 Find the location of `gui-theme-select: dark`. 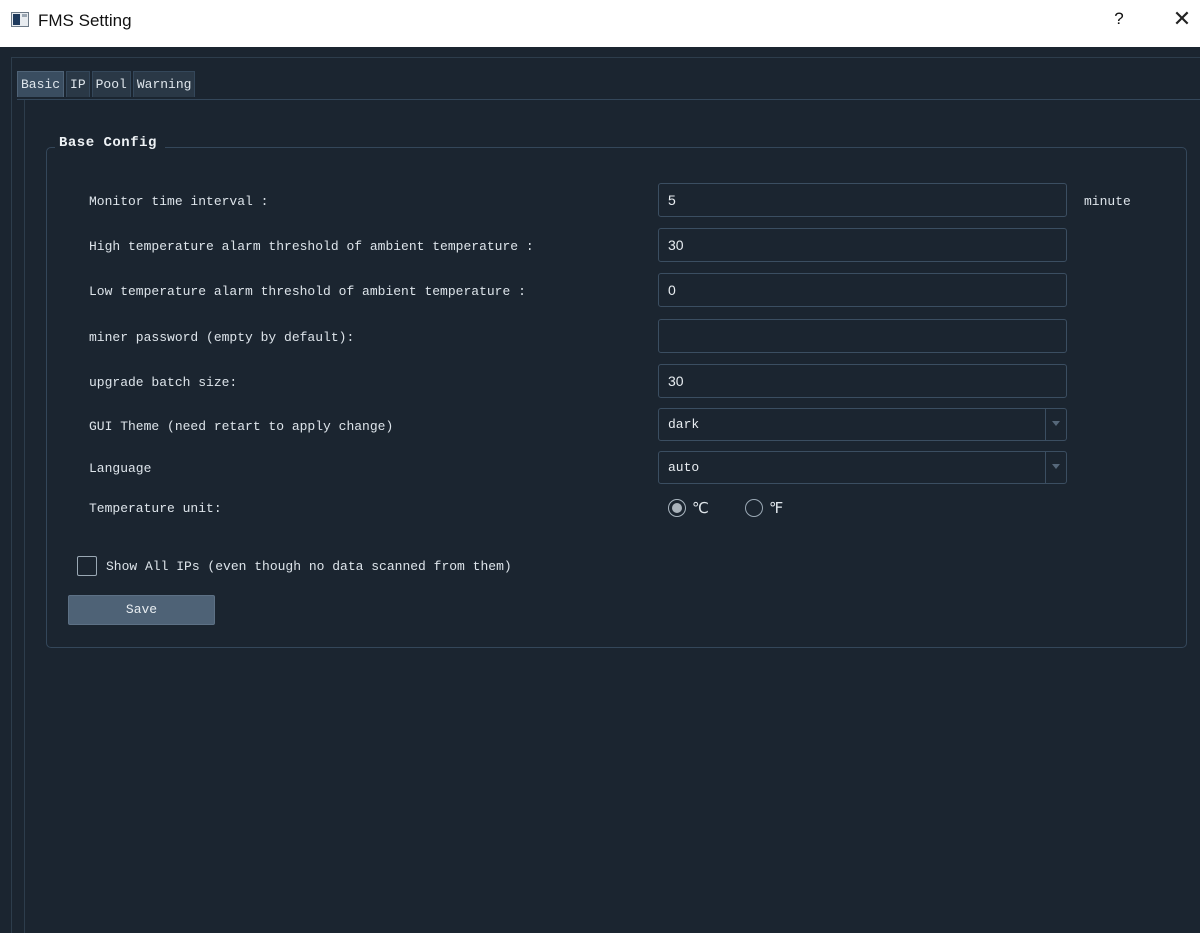

gui-theme-select: dark is located at coordinates (862, 424).